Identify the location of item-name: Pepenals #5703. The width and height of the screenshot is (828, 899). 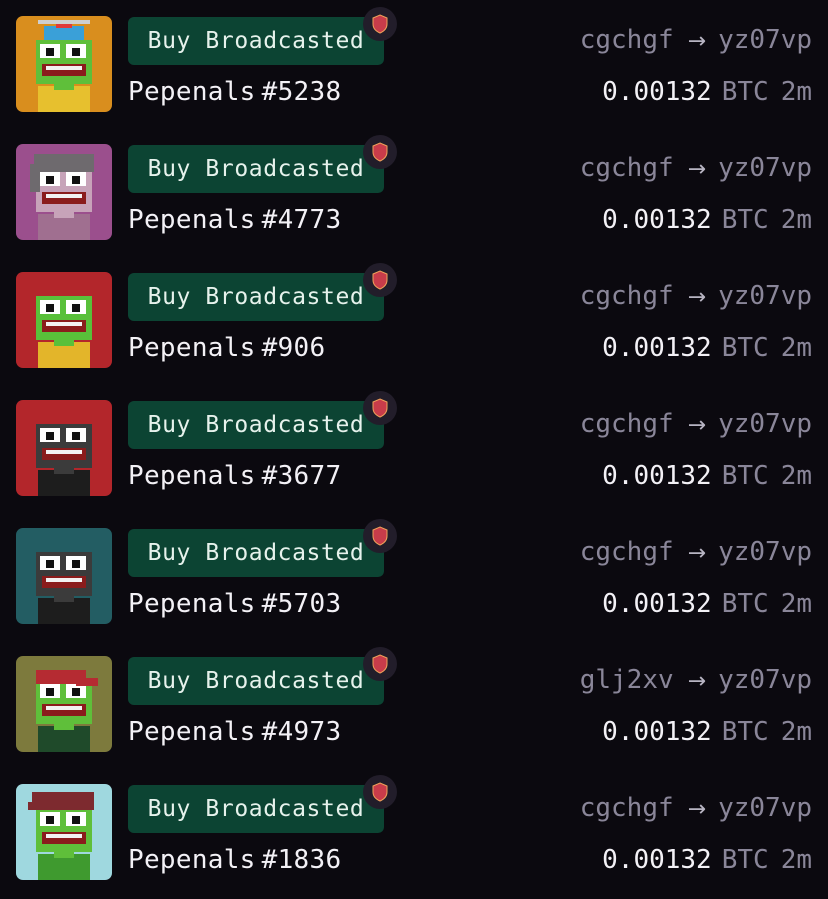
(234, 604).